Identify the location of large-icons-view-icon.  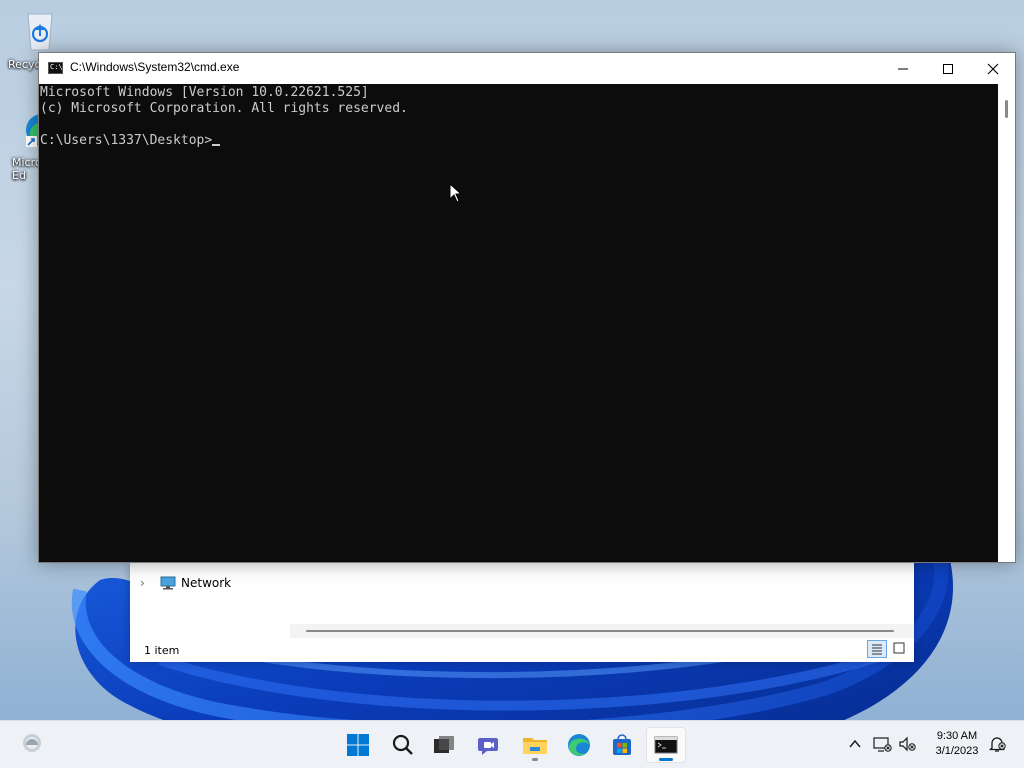
(899, 648).